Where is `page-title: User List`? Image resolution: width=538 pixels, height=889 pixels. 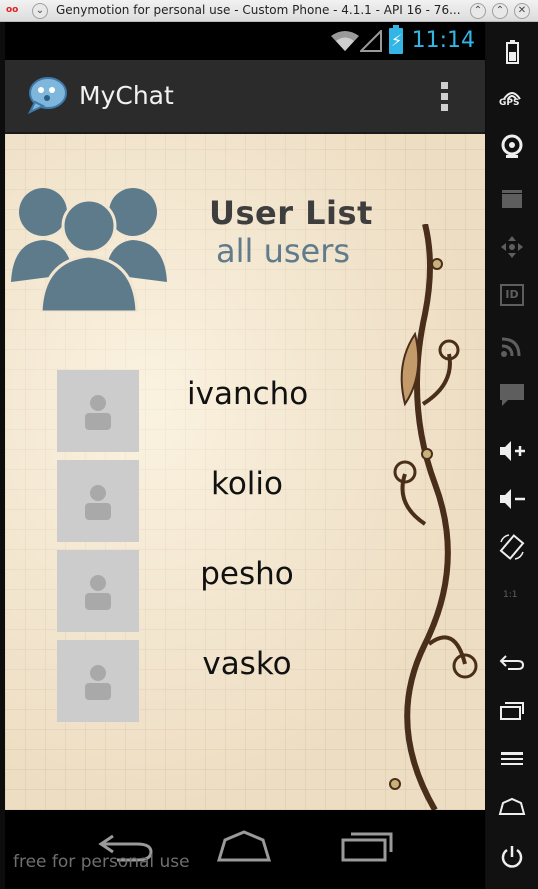
page-title: User List is located at coordinates (291, 213).